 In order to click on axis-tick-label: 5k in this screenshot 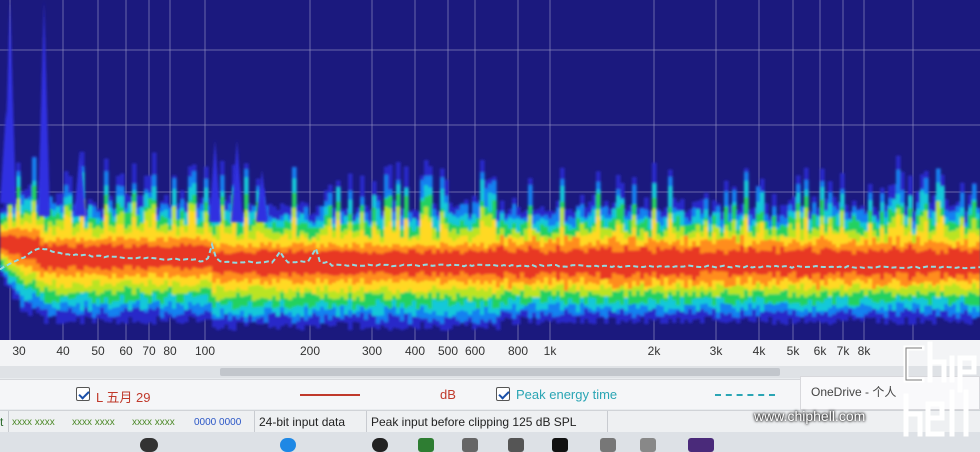, I will do `click(793, 351)`.